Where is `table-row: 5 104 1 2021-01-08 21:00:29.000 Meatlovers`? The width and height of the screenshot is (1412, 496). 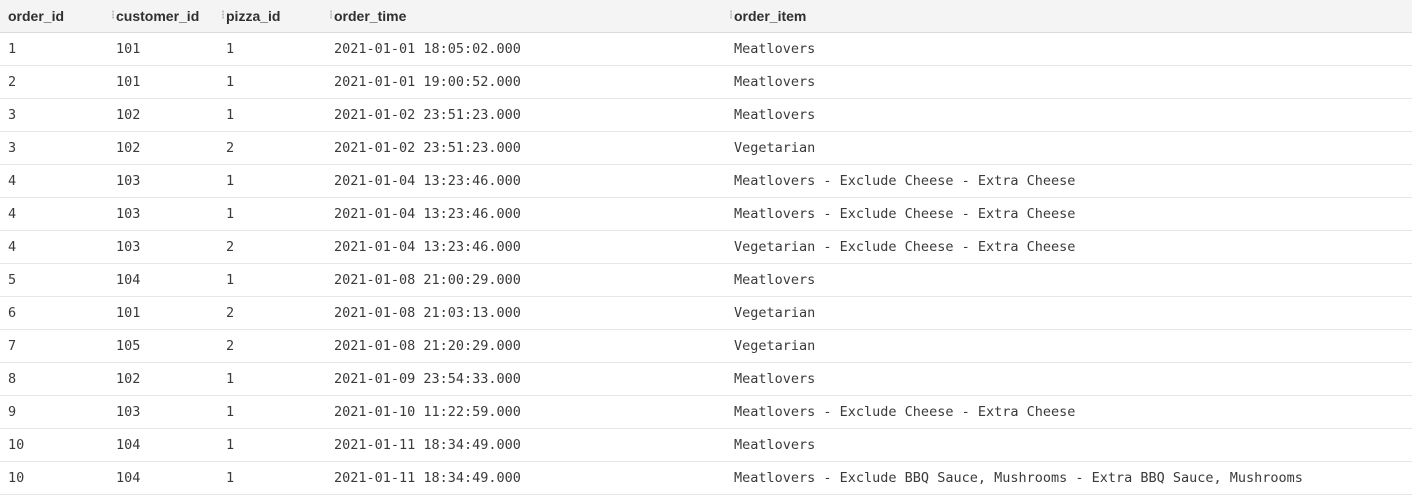 table-row: 5 104 1 2021-01-08 21:00:29.000 Meatlovers is located at coordinates (706, 280).